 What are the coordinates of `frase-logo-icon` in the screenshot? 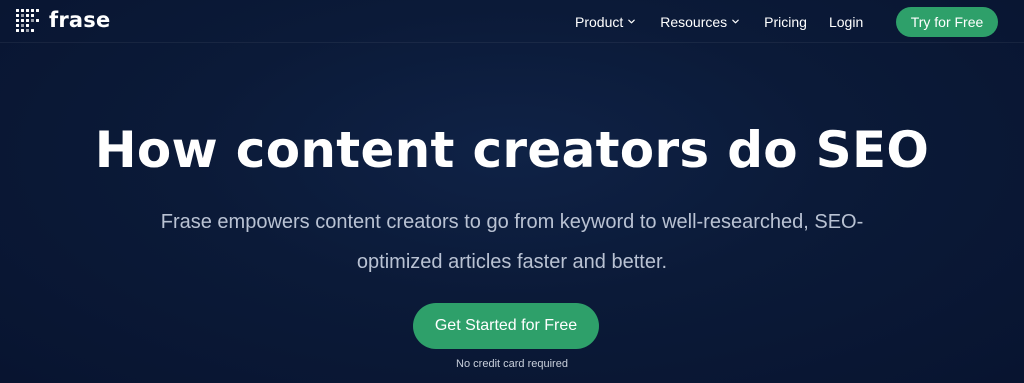 It's located at (27, 20).